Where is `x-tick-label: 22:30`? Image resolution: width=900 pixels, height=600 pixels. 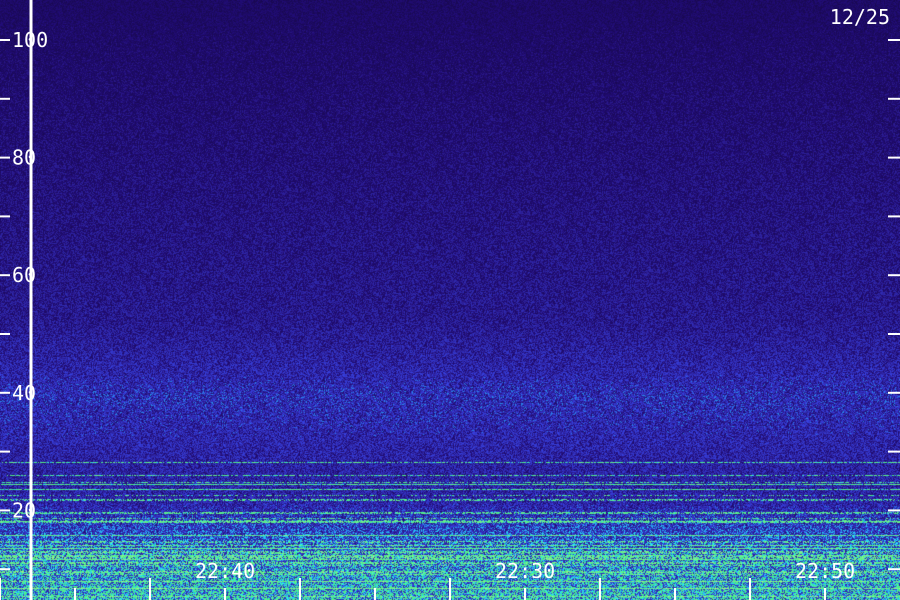 x-tick-label: 22:30 is located at coordinates (525, 571).